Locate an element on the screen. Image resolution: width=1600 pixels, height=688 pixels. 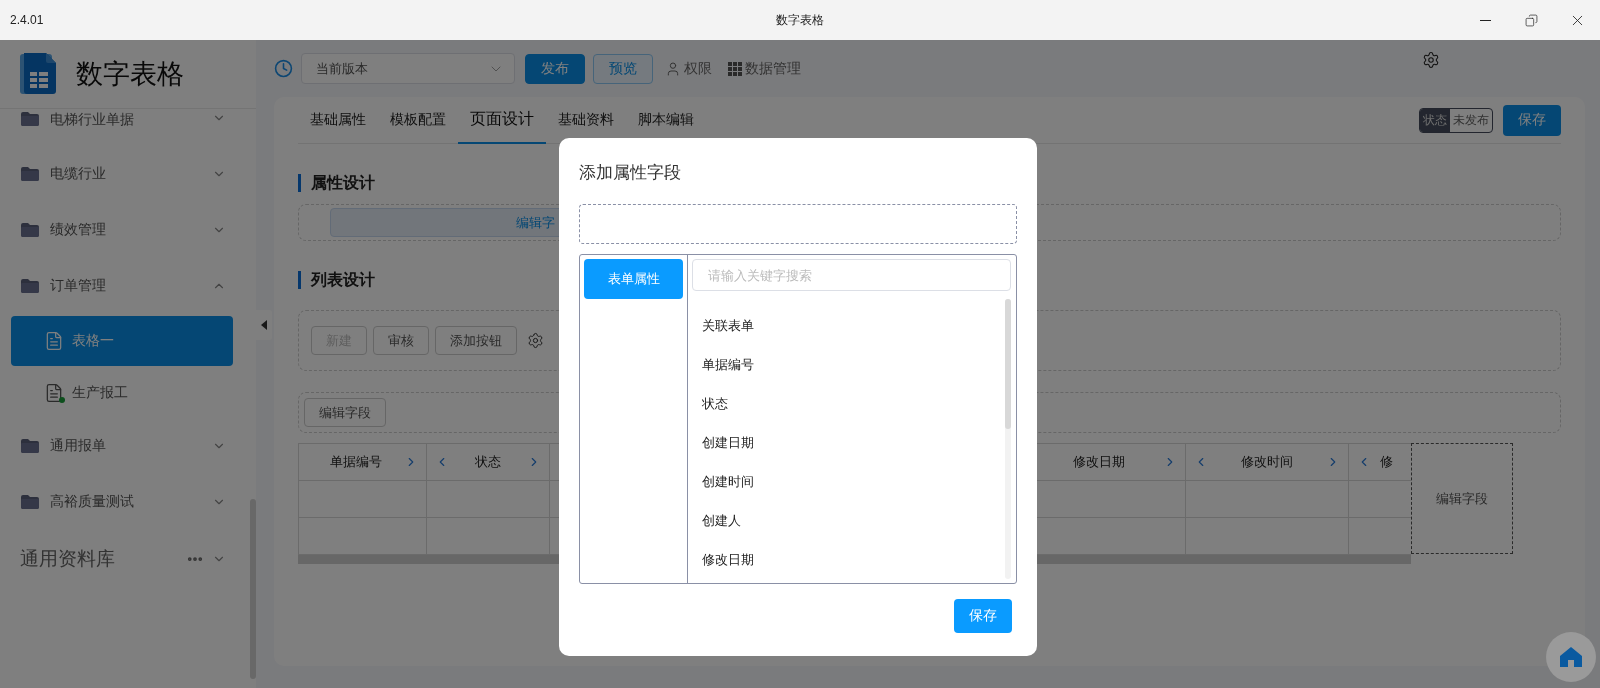
column-header: 修改时间 is located at coordinates (1266, 462).